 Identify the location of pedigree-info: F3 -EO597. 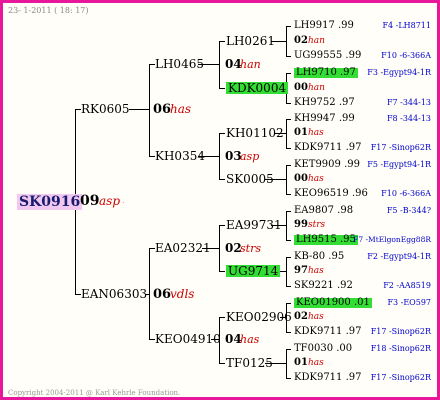
(409, 302).